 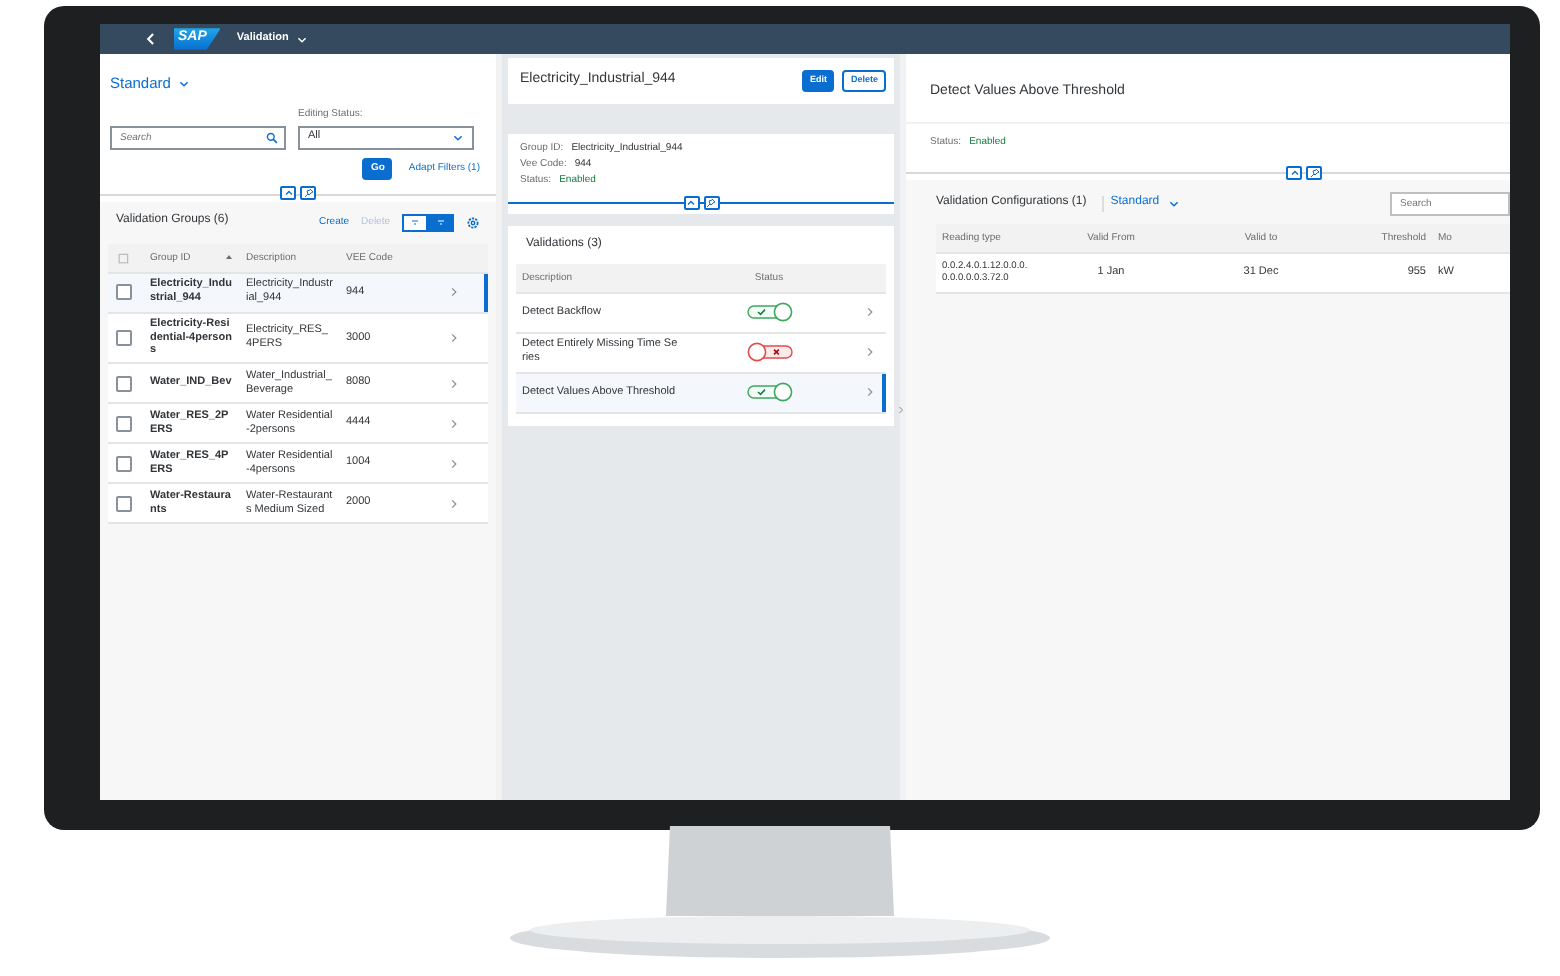 I want to click on settings-icon, so click(x=473, y=222).